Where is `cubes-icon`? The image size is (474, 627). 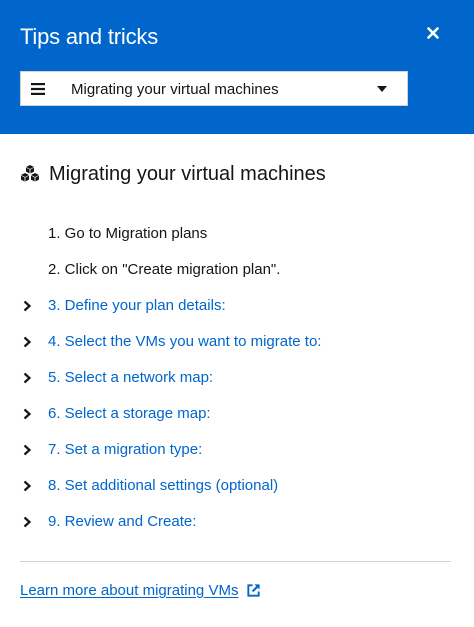 cubes-icon is located at coordinates (30, 173).